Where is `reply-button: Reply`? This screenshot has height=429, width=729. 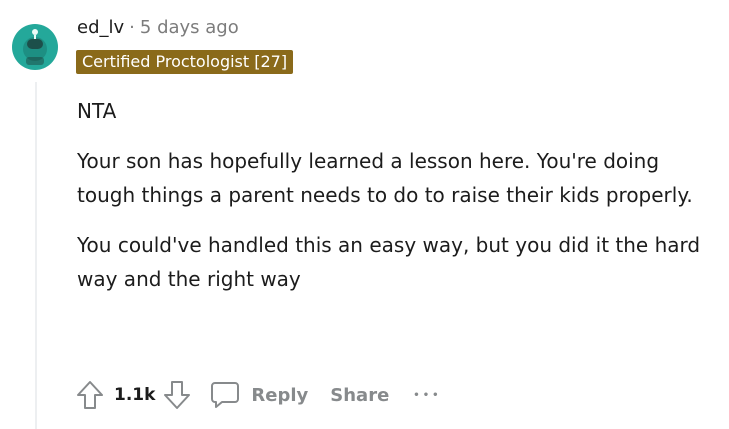
reply-button: Reply is located at coordinates (258, 395).